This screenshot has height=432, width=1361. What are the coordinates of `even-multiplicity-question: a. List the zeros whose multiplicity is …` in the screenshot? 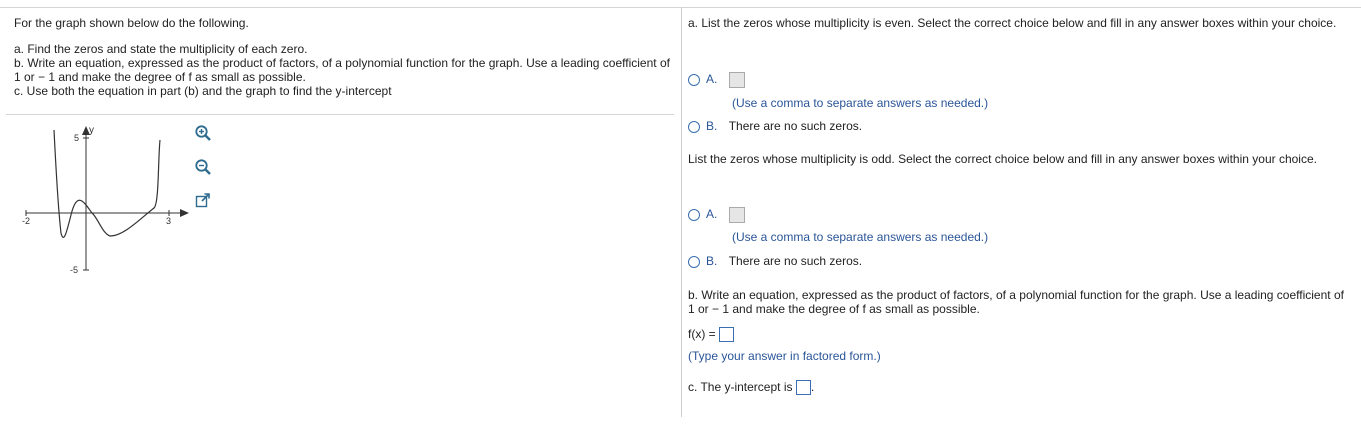 It's located at (1012, 23).